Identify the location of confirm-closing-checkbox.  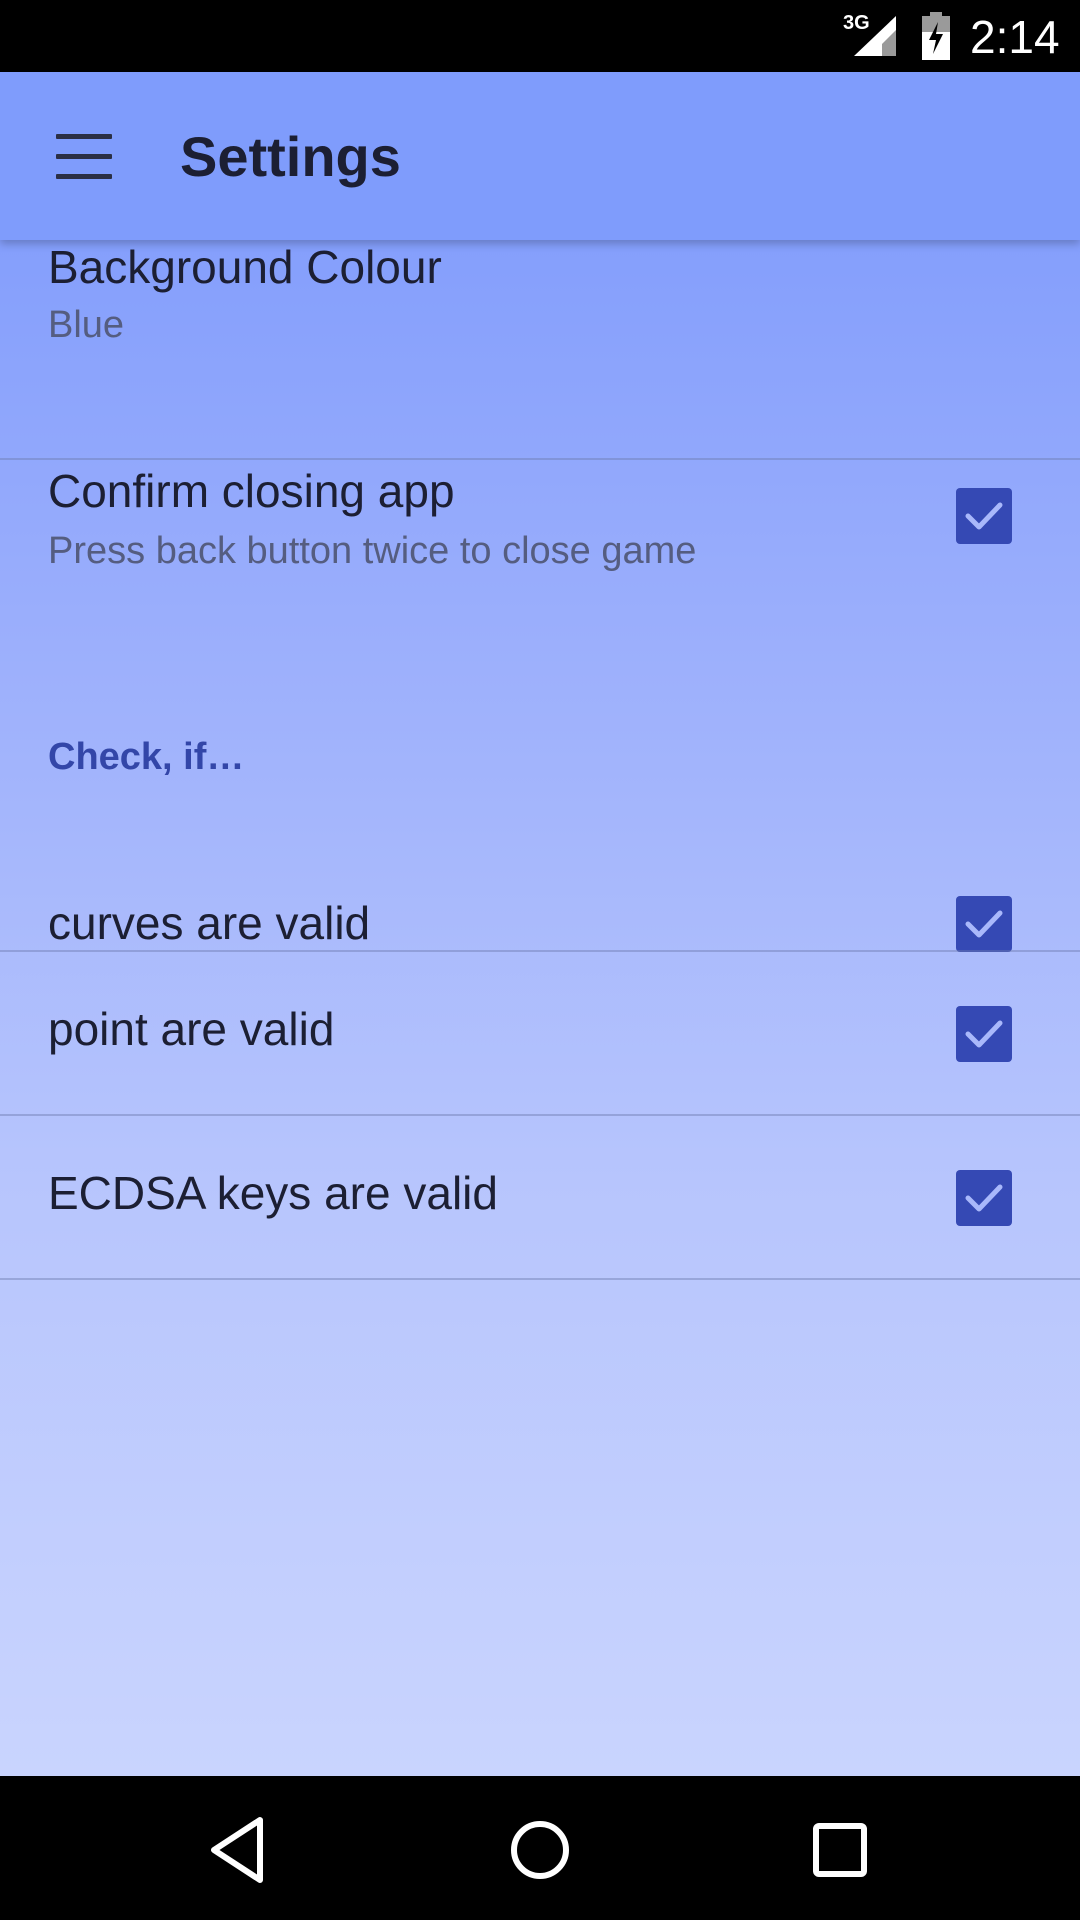
(984, 516).